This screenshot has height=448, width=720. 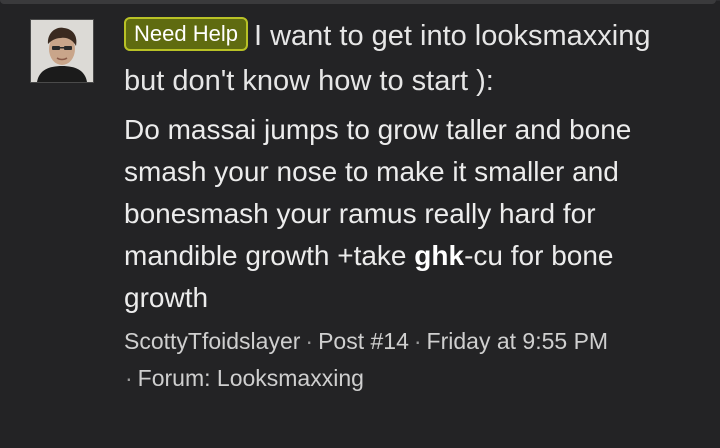 What do you see at coordinates (358, 2) in the screenshot?
I see `scrollbar-track` at bounding box center [358, 2].